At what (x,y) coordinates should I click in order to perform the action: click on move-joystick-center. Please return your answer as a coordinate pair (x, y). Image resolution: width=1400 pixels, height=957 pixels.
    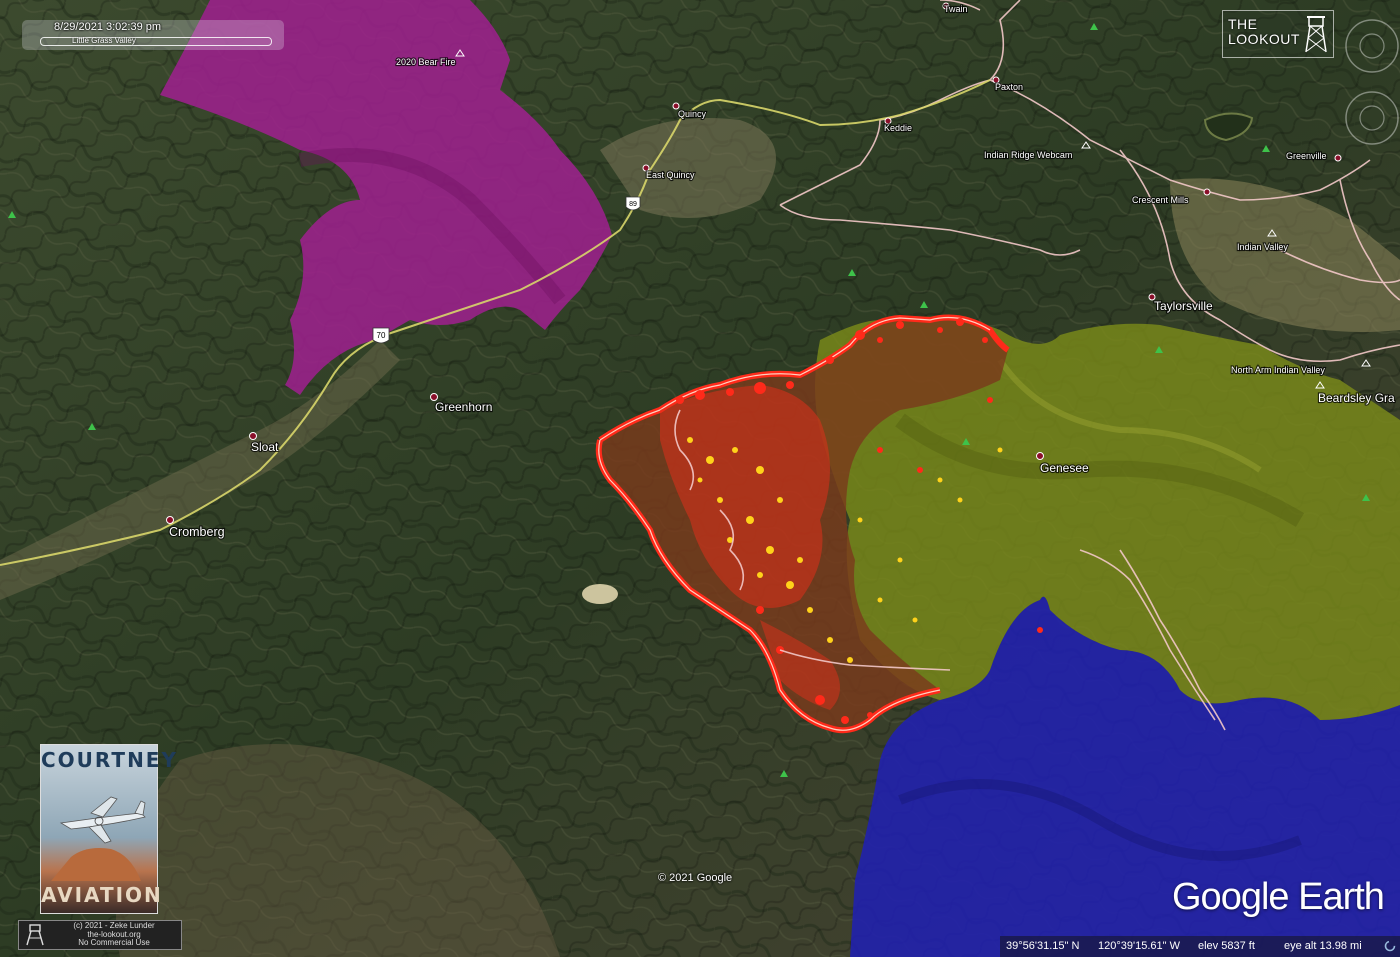
    Looking at the image, I should click on (1372, 118).